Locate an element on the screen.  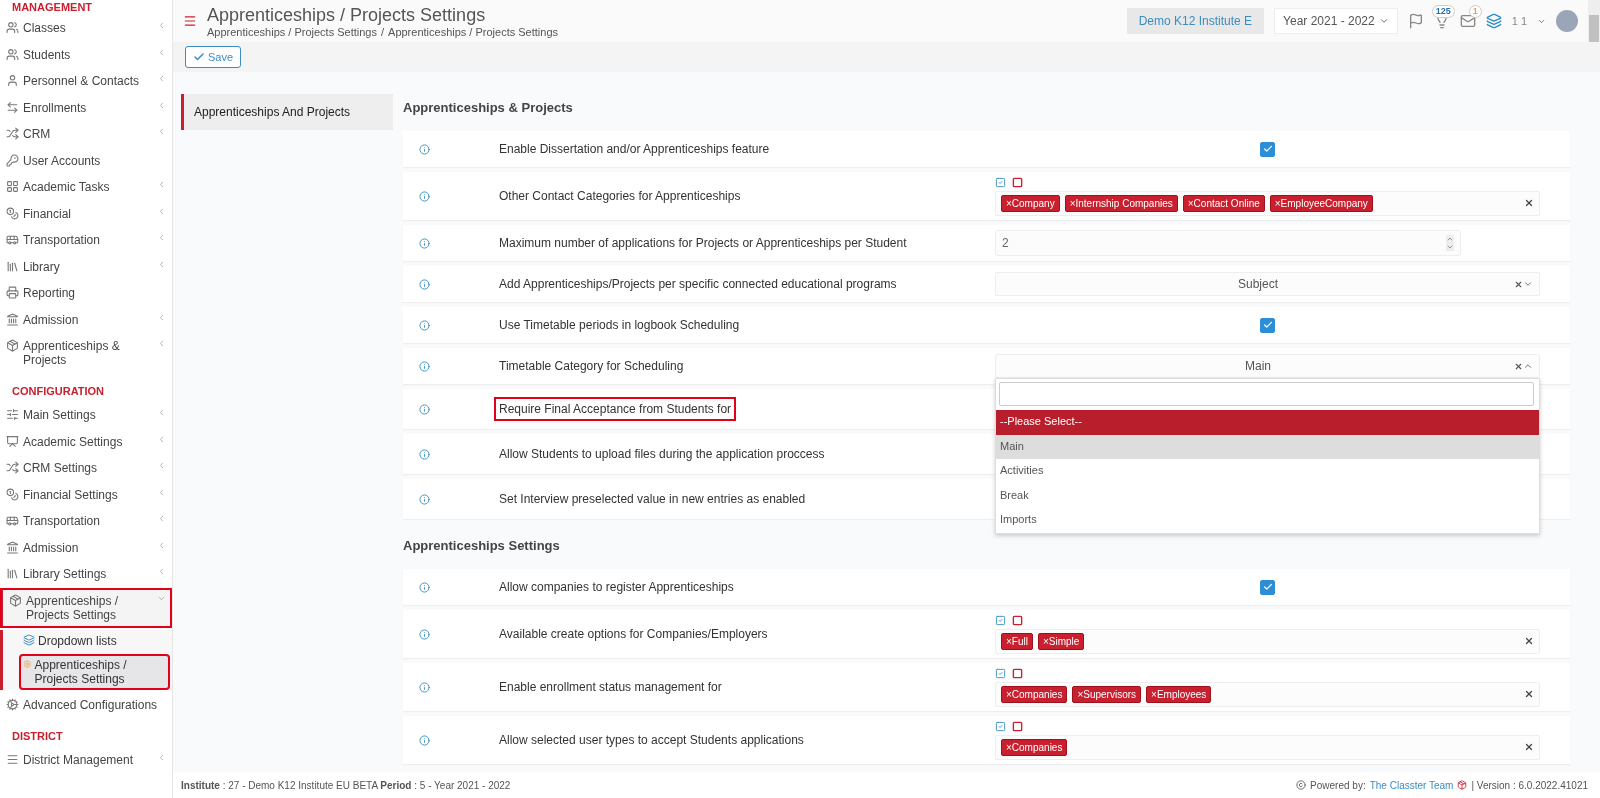
sidebar-item: CRM is located at coordinates (86, 134).